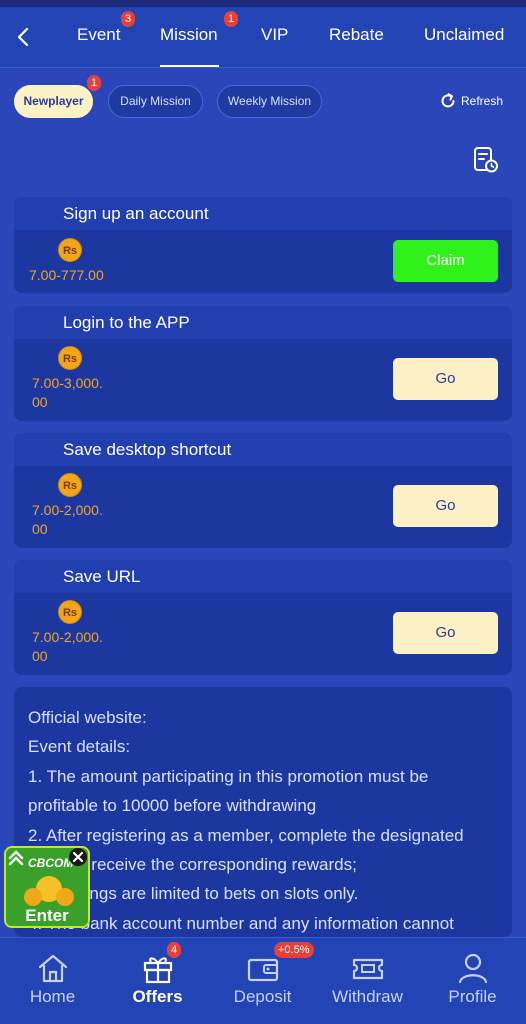  I want to click on refresh-button: Refresh, so click(470, 101).